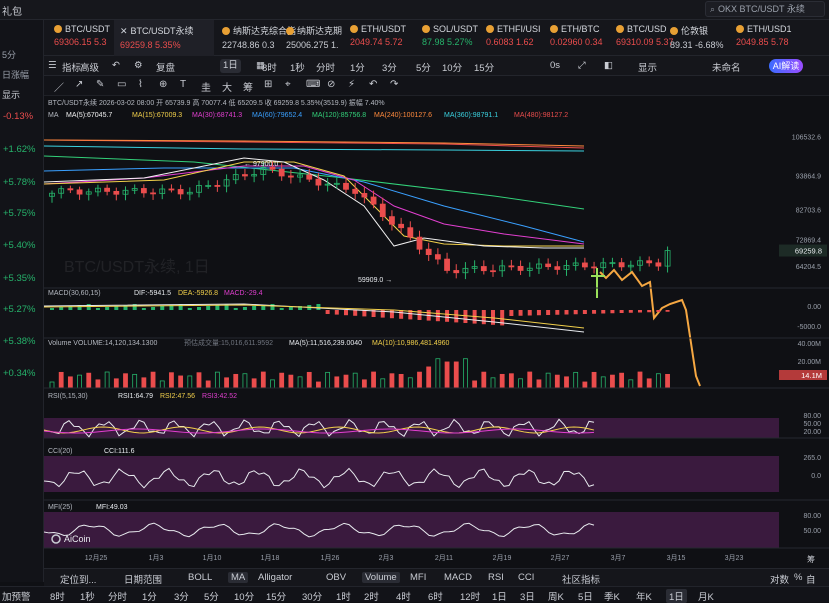  What do you see at coordinates (381, 577) in the screenshot?
I see `indicator-button: Volume` at bounding box center [381, 577].